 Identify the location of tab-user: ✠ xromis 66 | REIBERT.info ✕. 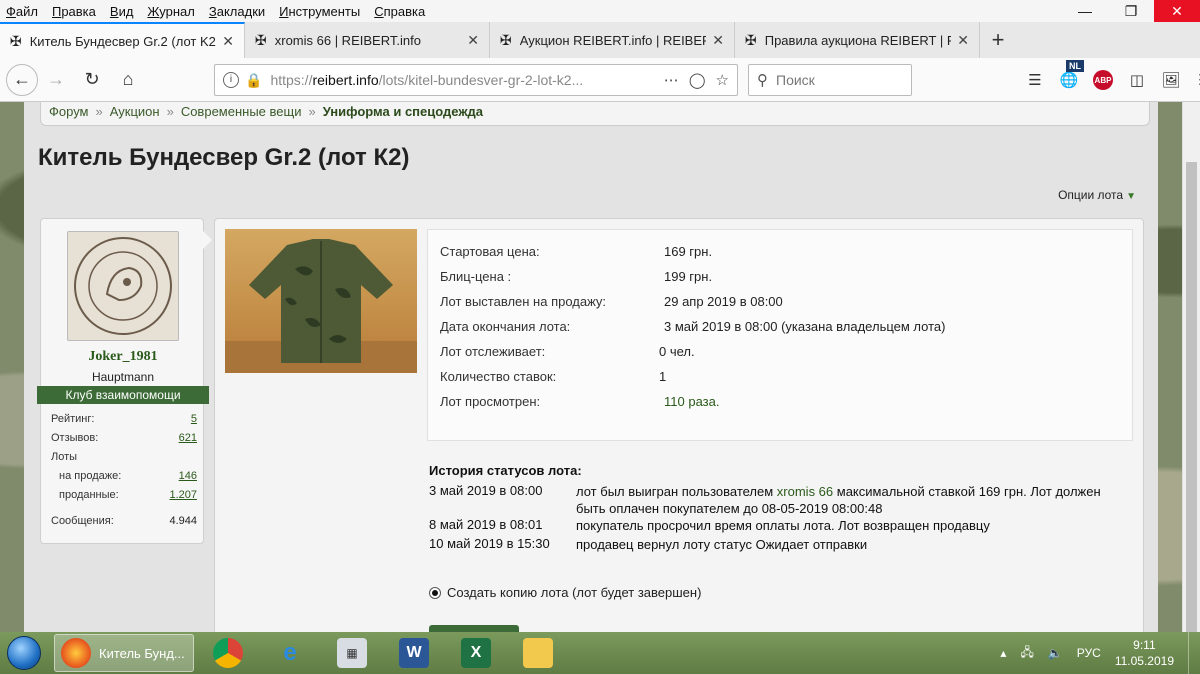
(367, 40).